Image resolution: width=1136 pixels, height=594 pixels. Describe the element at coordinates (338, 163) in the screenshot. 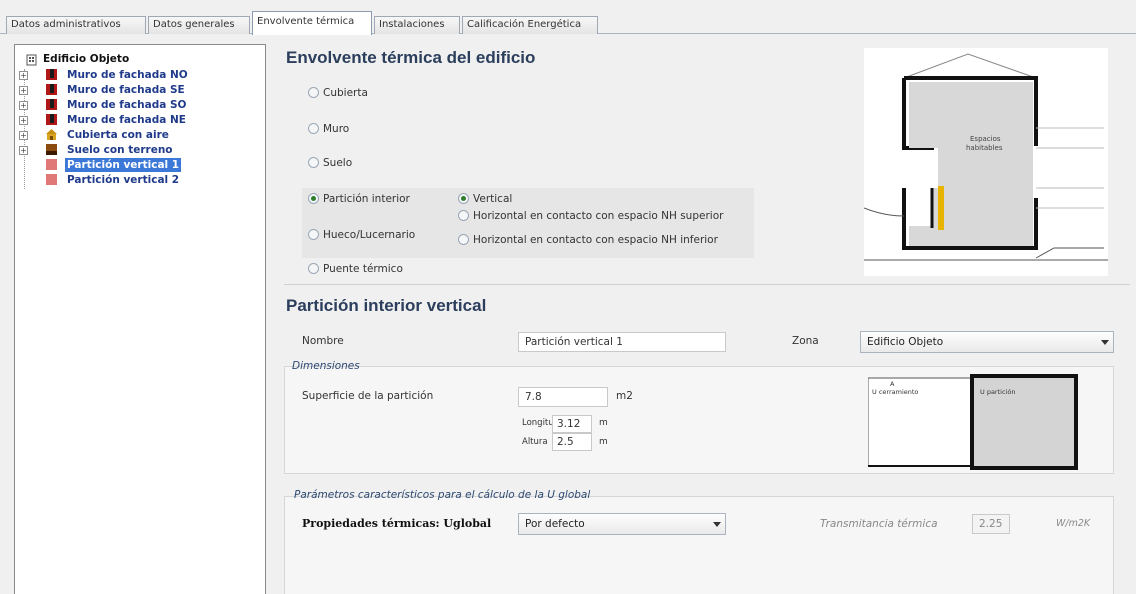

I see `radio-label: Suelo` at that location.